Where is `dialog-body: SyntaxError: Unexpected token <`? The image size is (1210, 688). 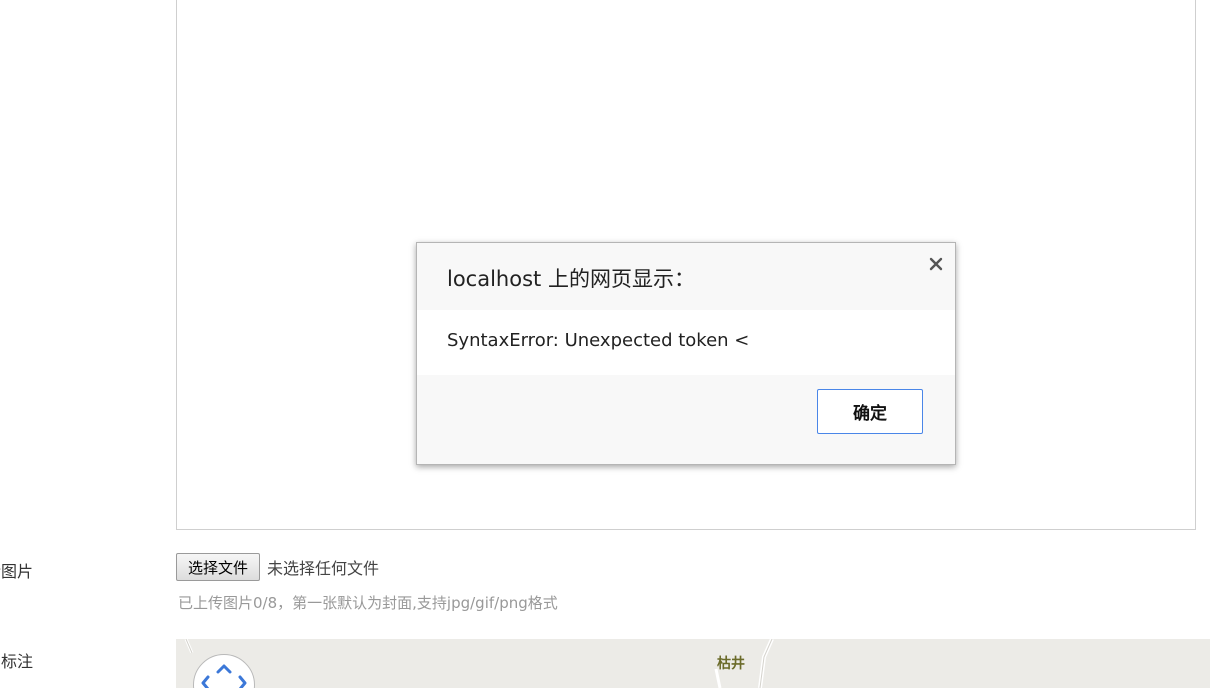 dialog-body: SyntaxError: Unexpected token < is located at coordinates (686, 342).